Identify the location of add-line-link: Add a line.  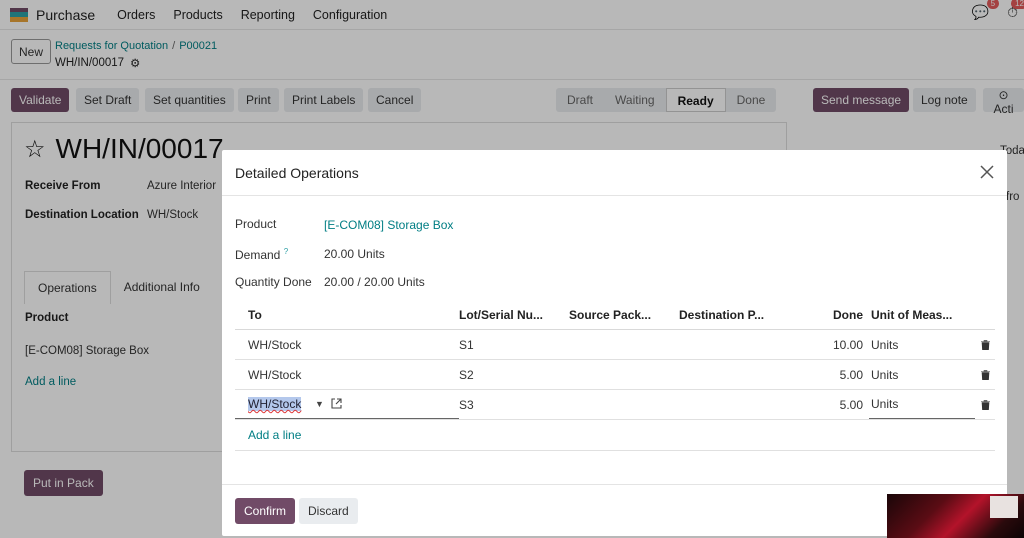
(268, 435).